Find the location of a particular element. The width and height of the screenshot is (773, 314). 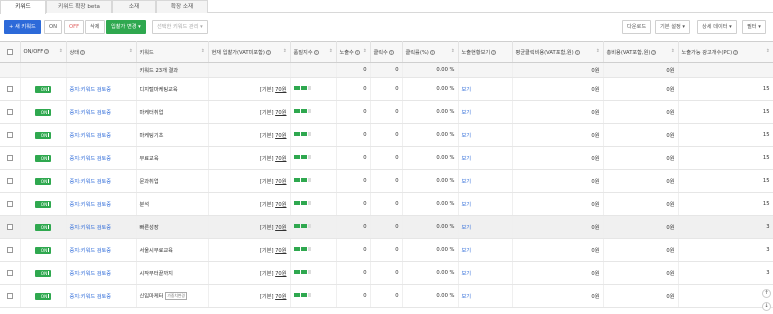

col-onoff: ON/OFF? ⇕ is located at coordinates (43, 52).